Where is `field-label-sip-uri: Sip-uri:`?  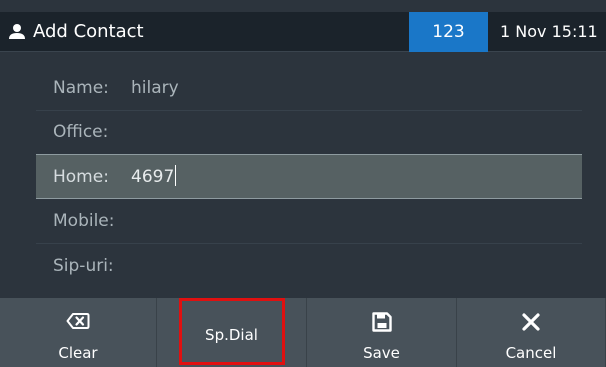
field-label-sip-uri: Sip-uri: is located at coordinates (83, 266).